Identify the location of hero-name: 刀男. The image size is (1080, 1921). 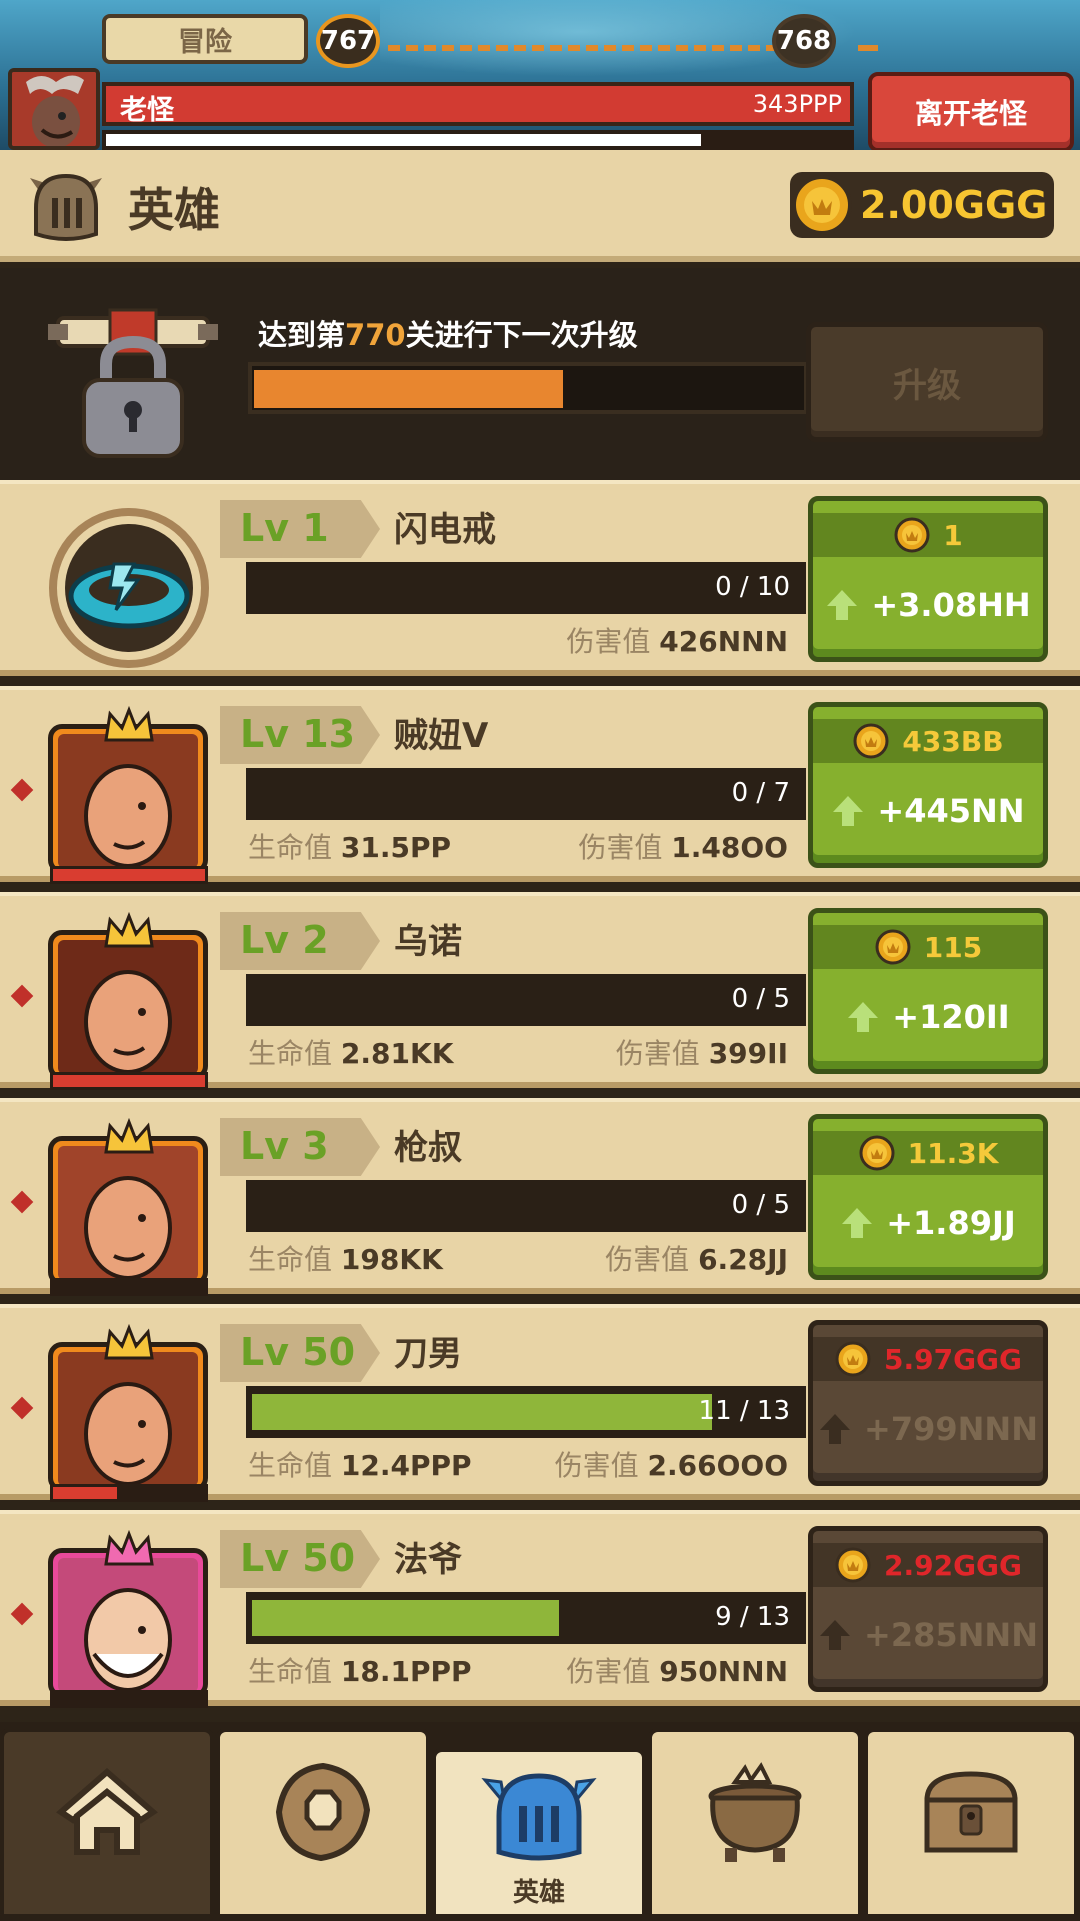
(428, 1354).